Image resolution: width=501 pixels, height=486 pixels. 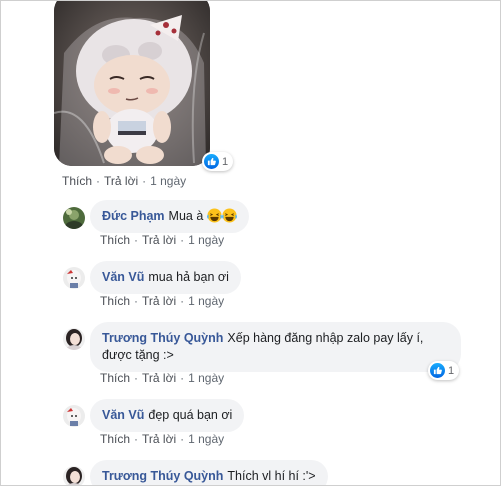 I want to click on comment-bubble: Văn Vũ mua hả bạn ơi, so click(x=165, y=277).